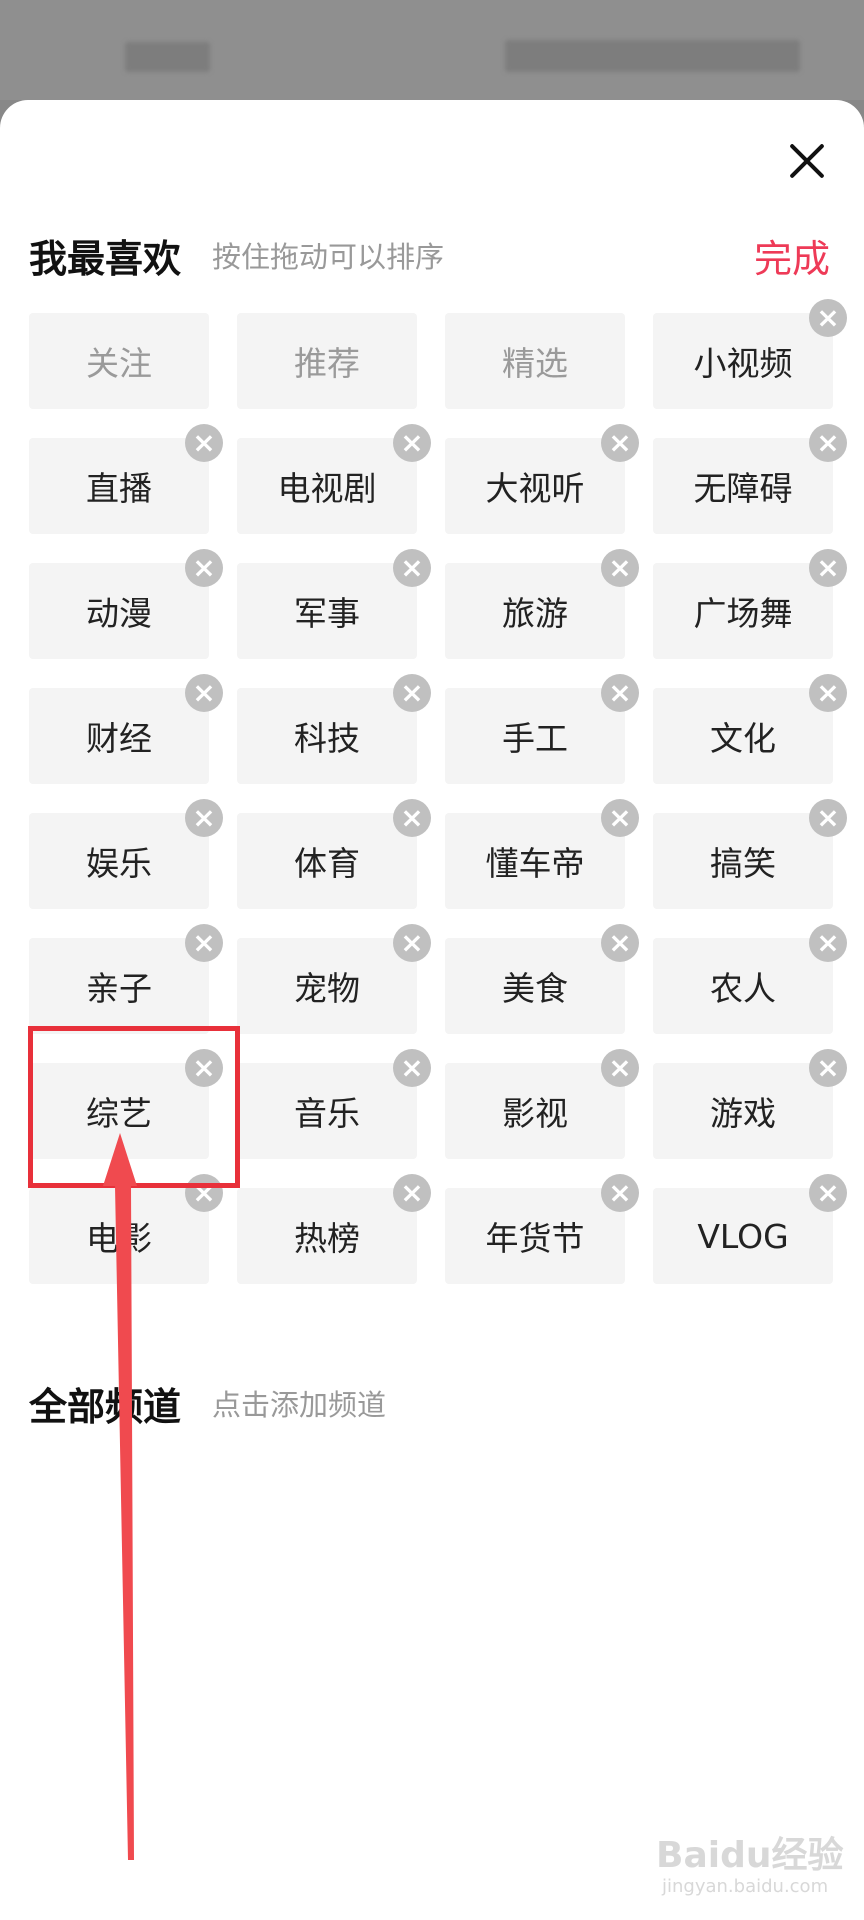 This screenshot has width=864, height=1920. Describe the element at coordinates (327, 363) in the screenshot. I see `channel-chip-label: 推荐` at that location.